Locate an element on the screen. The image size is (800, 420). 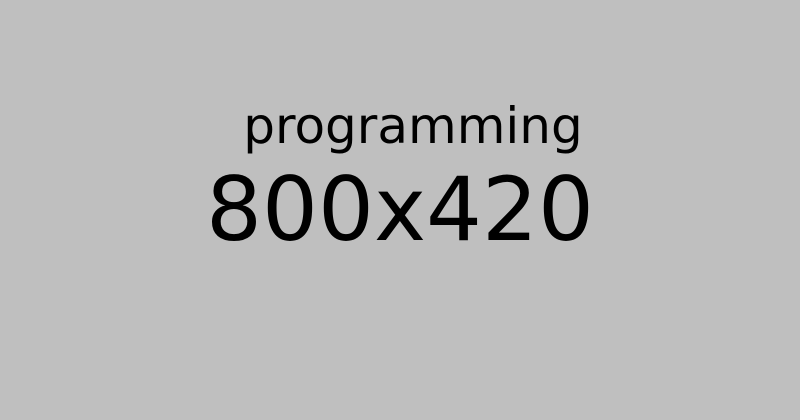
placeholder-dimensions: 800x420 is located at coordinates (399, 209).